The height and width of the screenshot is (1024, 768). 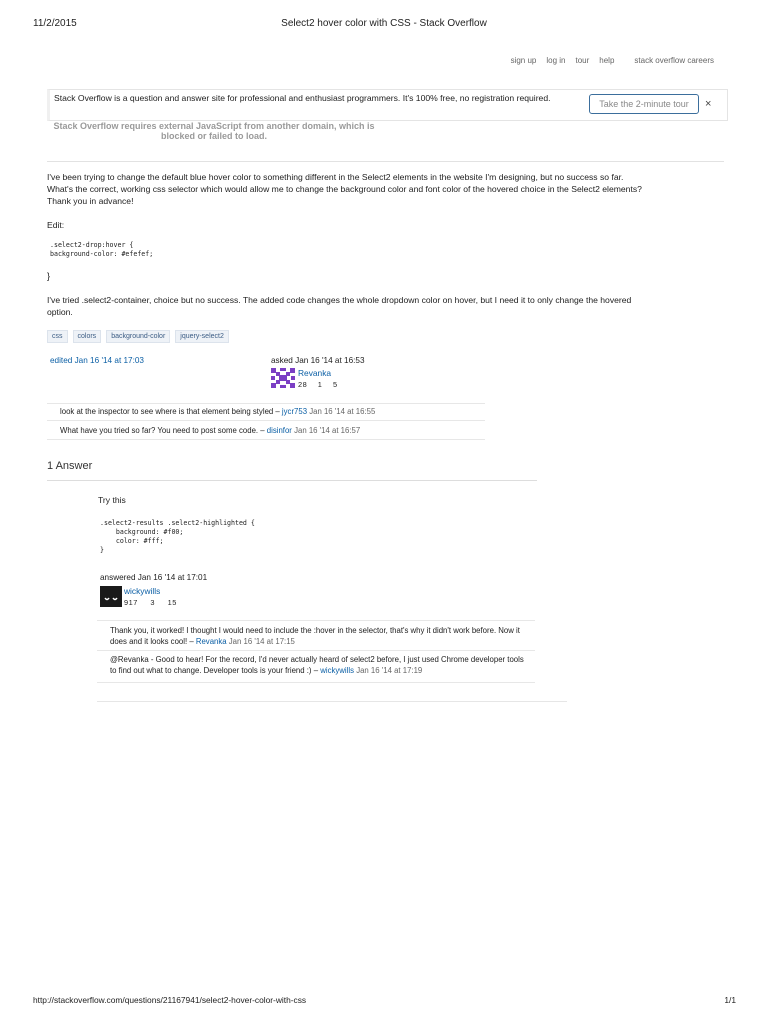 I want to click on question-code-closing: }, so click(x=49, y=276).